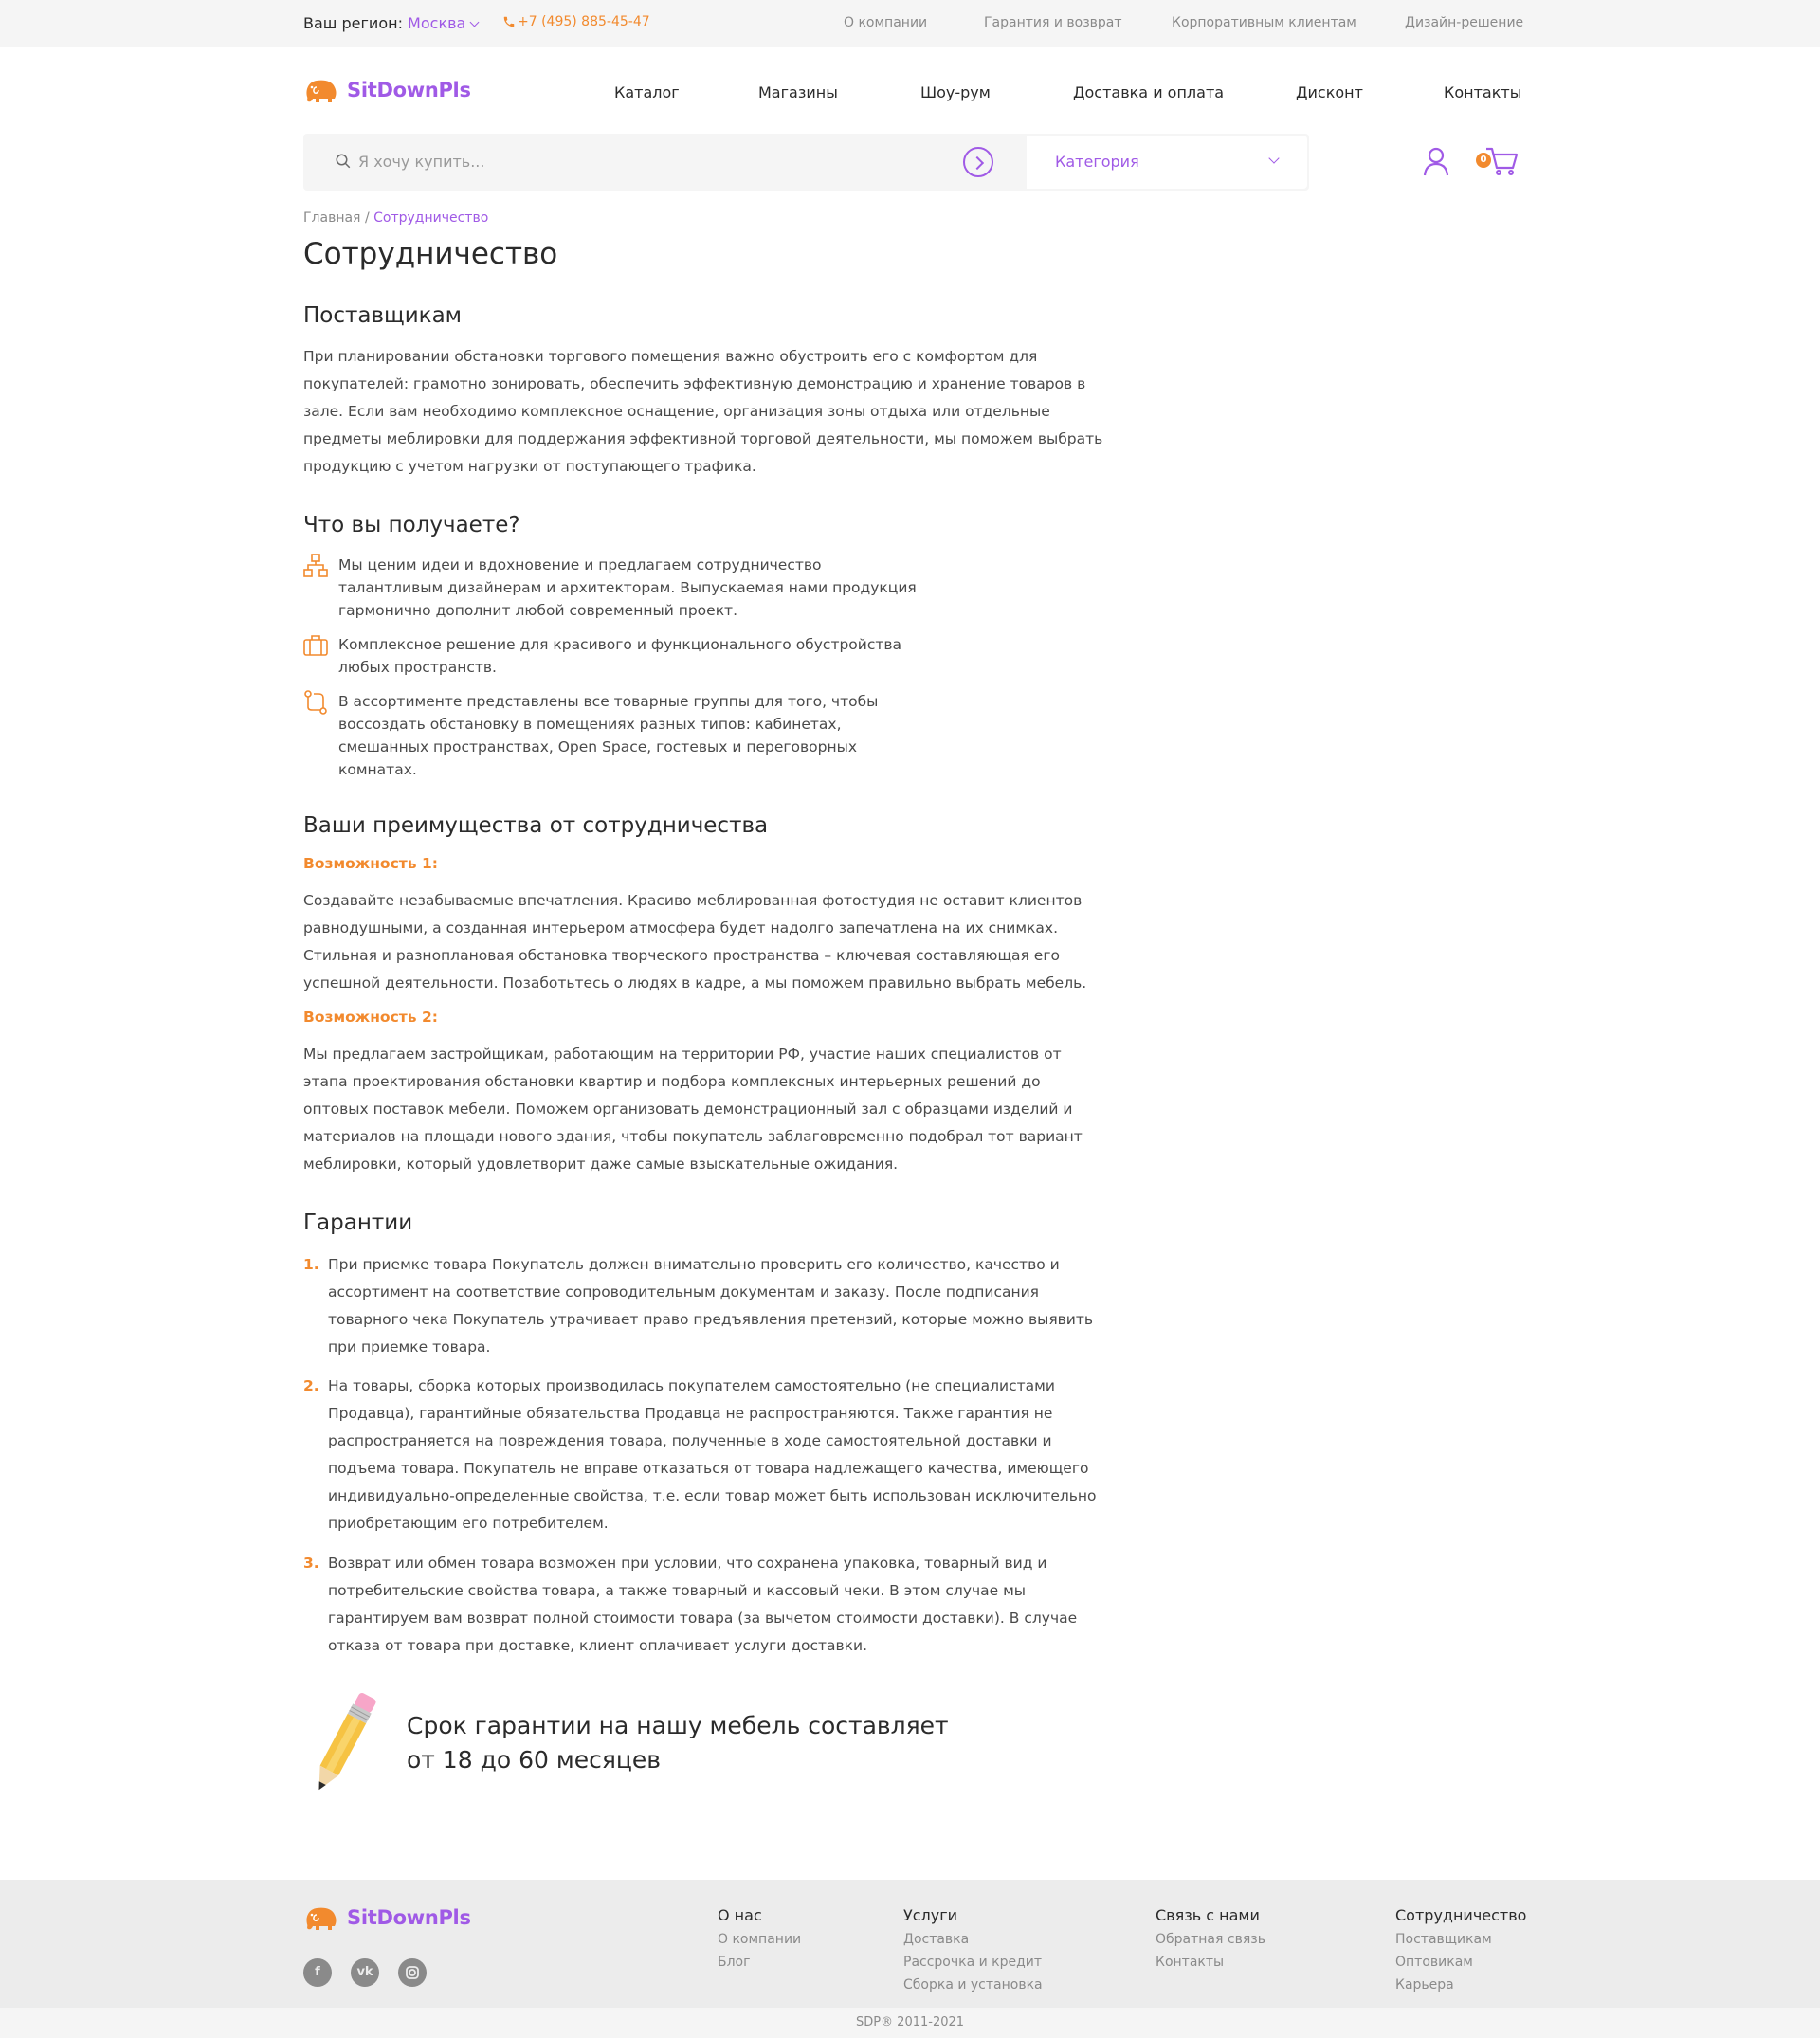 Image resolution: width=1820 pixels, height=2038 pixels. I want to click on footer-link: Сборка и установка, so click(973, 1985).